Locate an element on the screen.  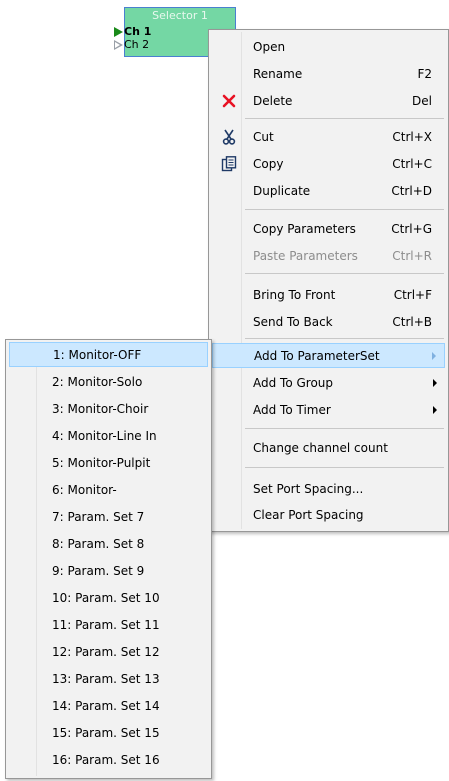
submenu-item-param-set-6: 6: Monitor- is located at coordinates (108, 489).